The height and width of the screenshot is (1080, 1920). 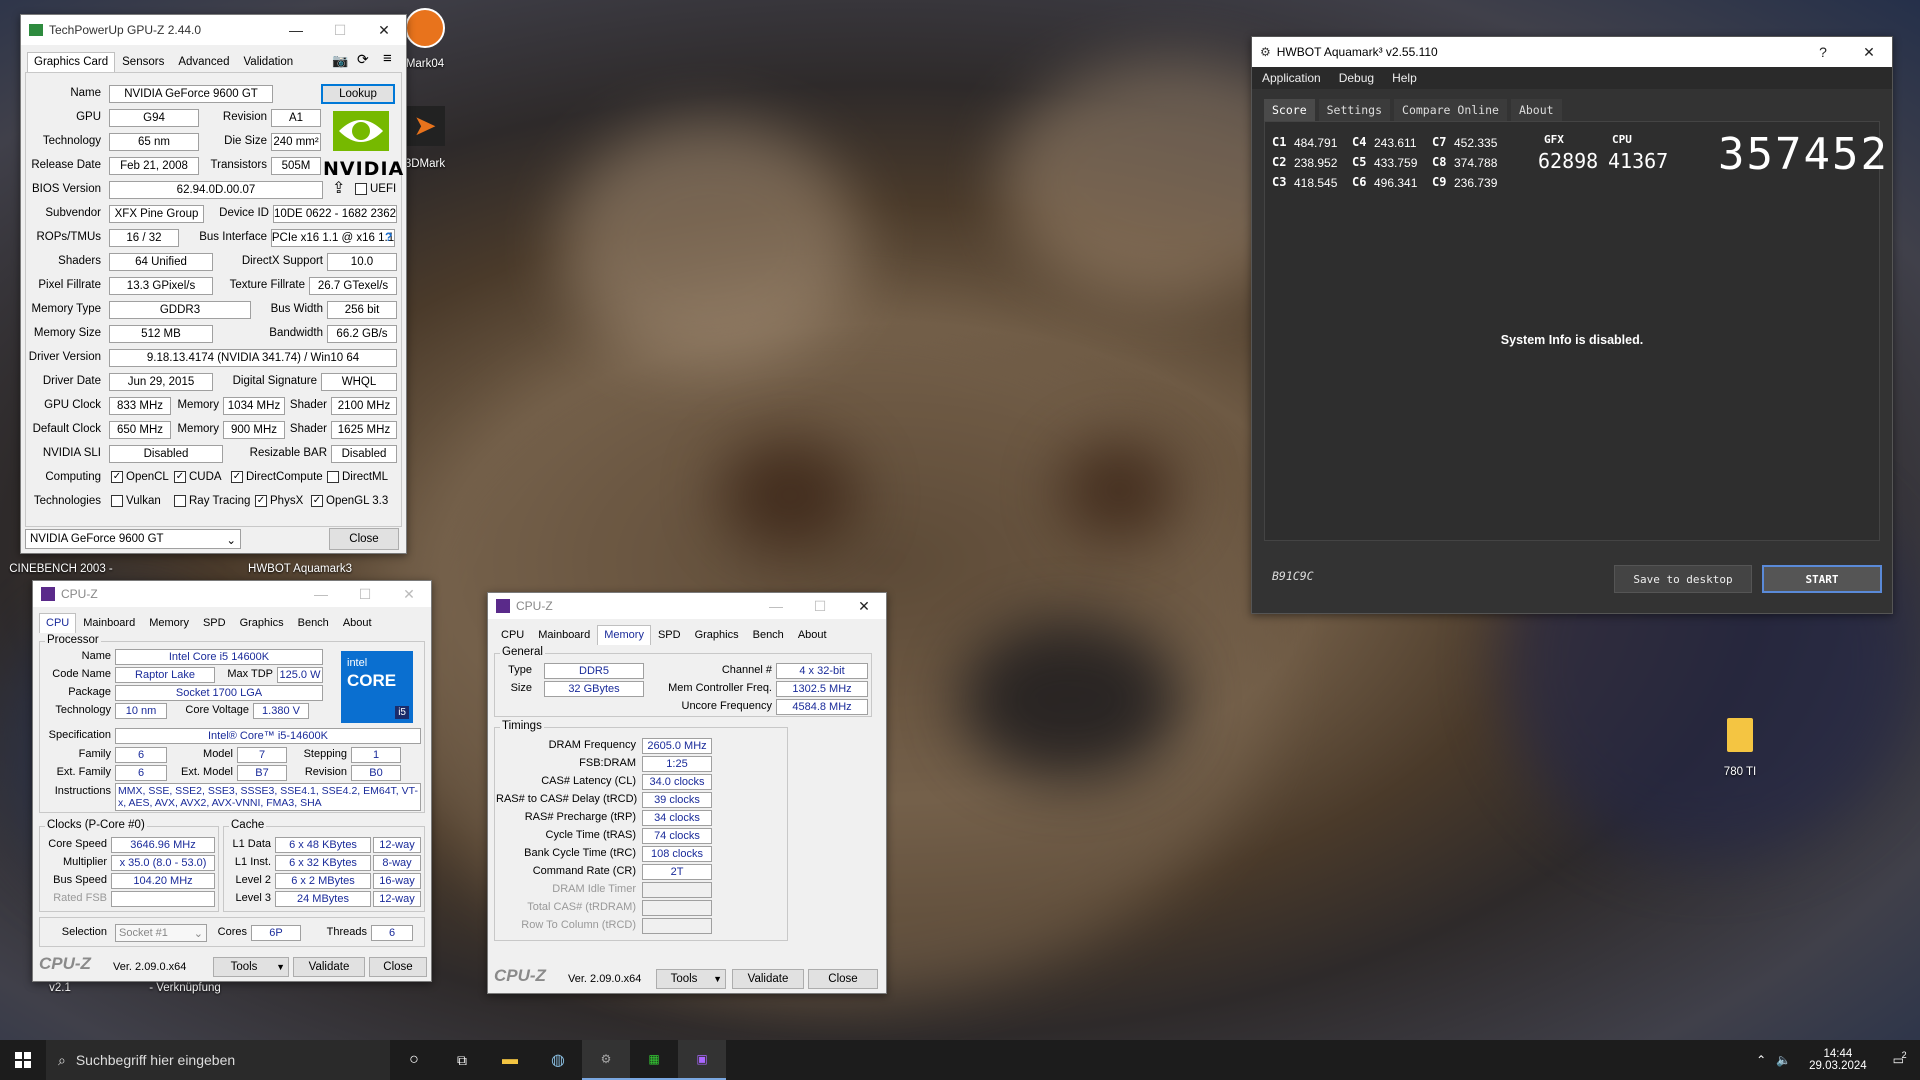 I want to click on refresh-icon: ⟳, so click(x=363, y=59).